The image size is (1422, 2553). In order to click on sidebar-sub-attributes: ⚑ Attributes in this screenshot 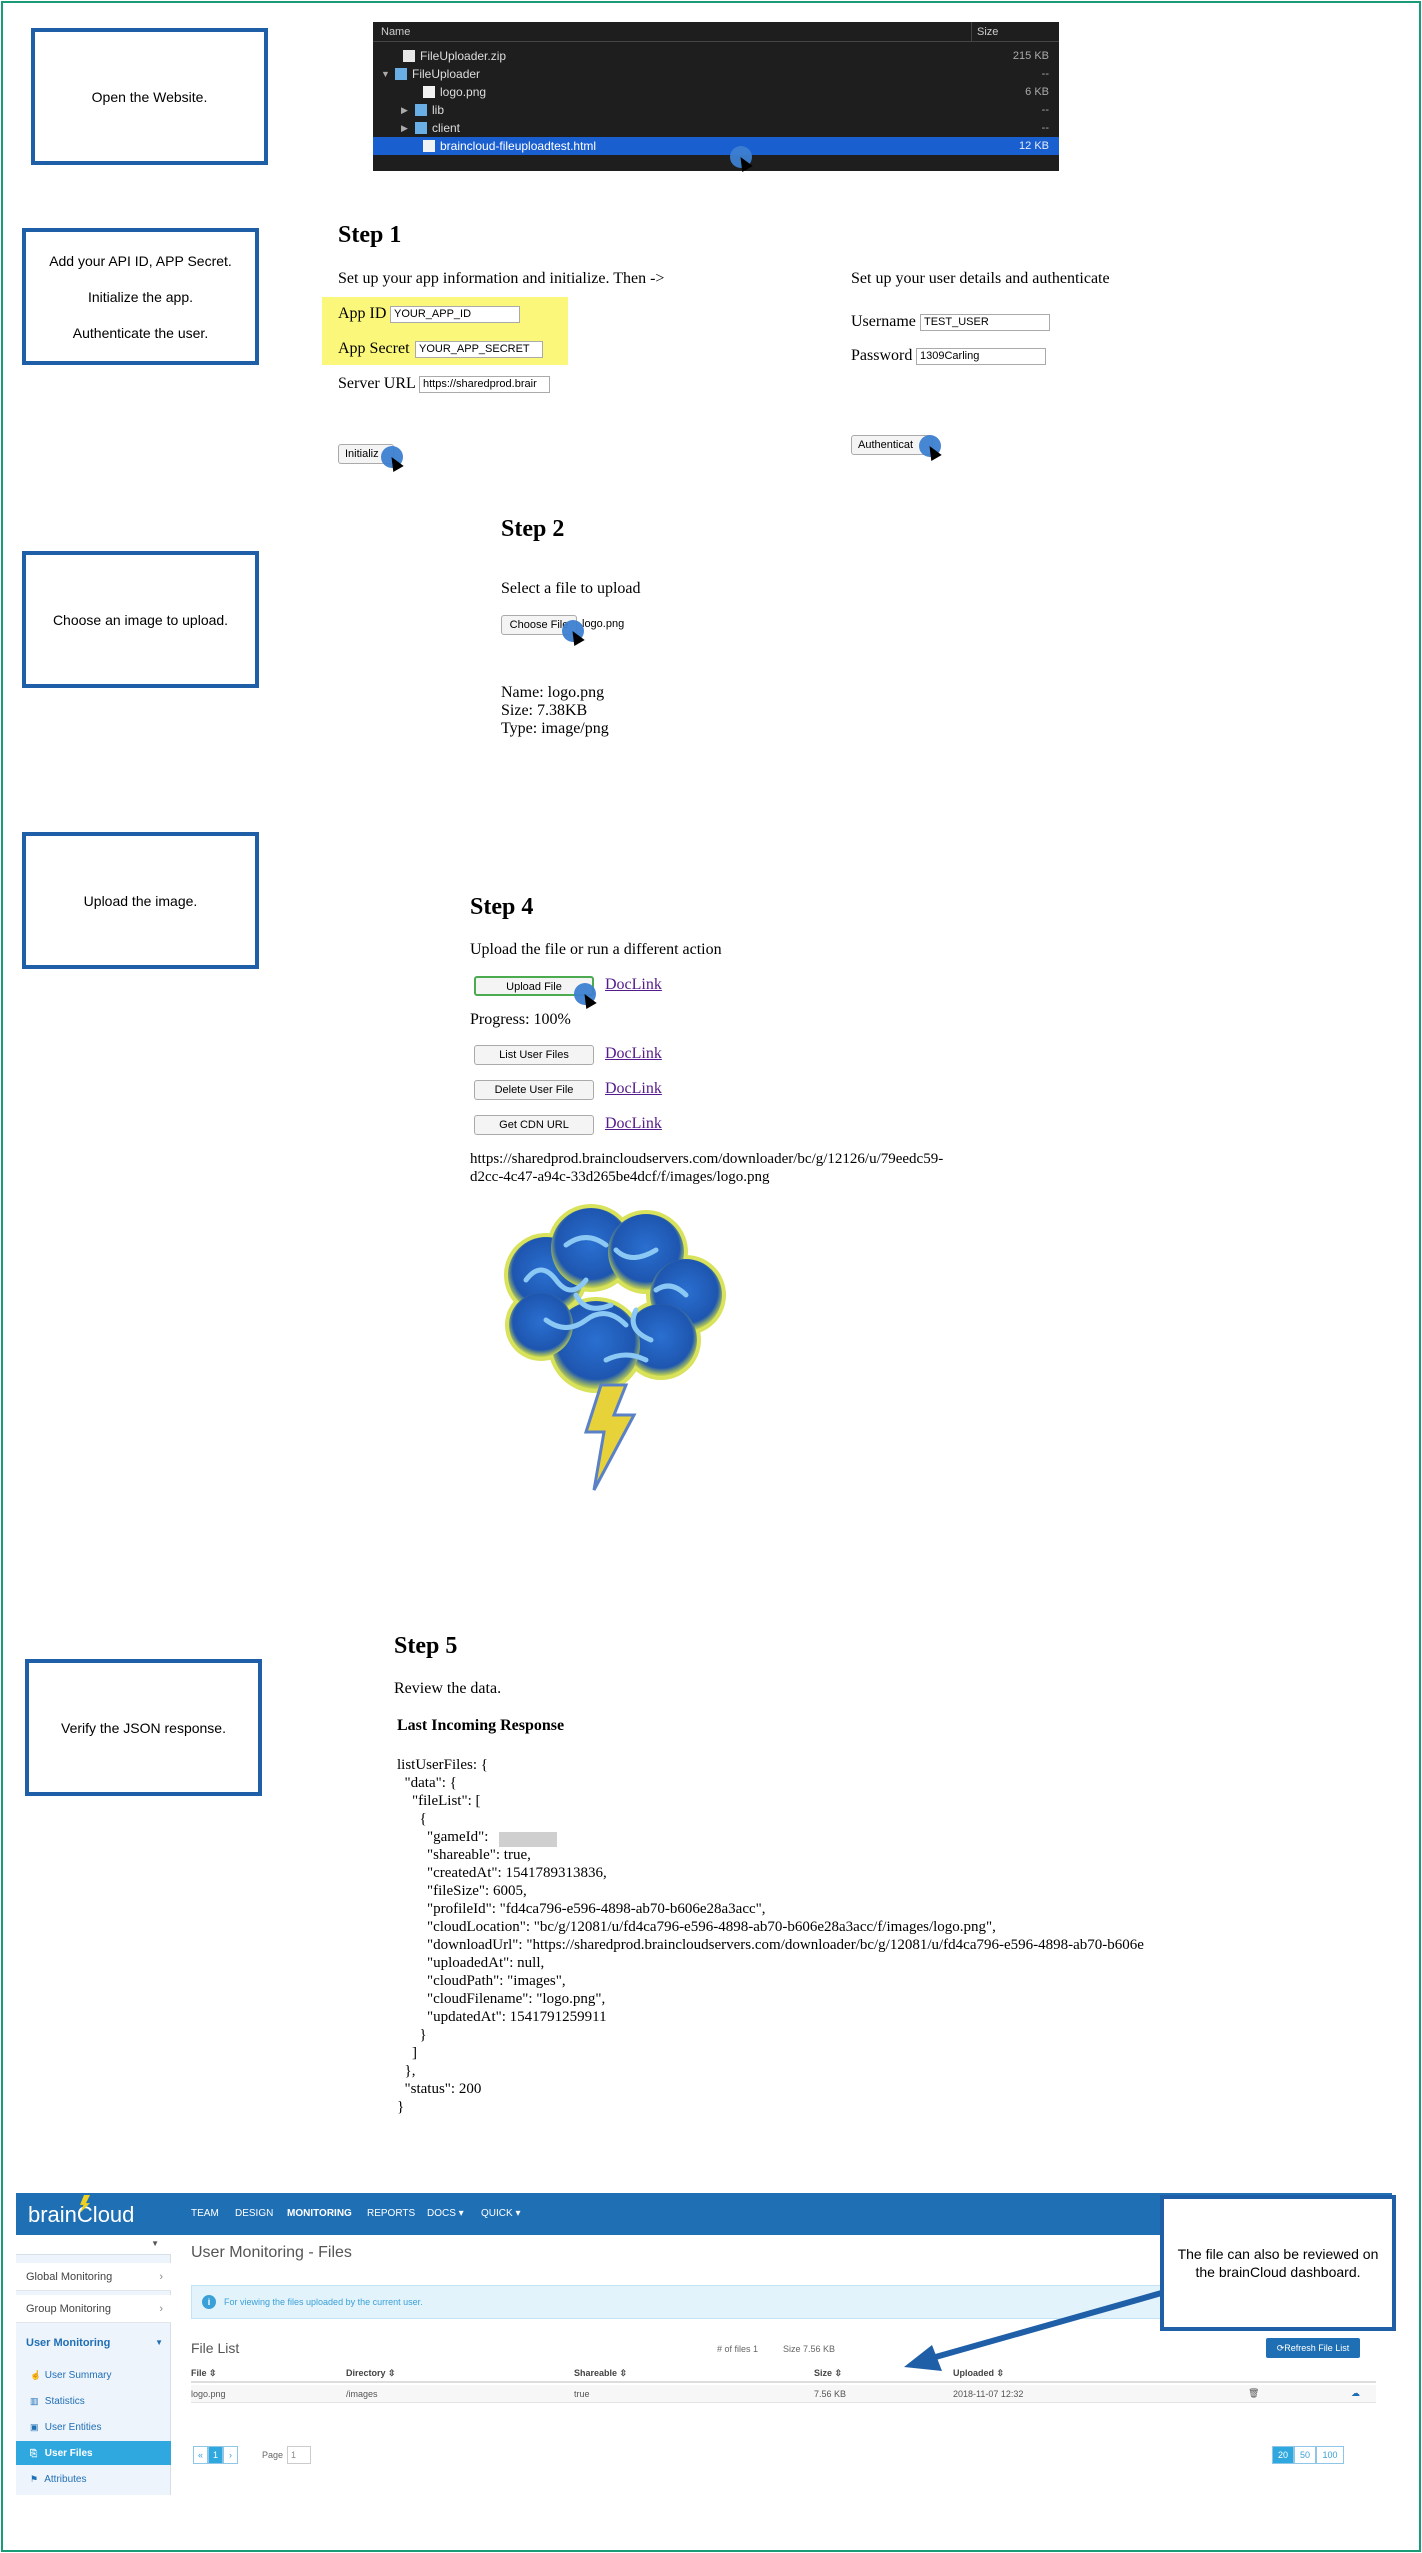, I will do `click(93, 2479)`.